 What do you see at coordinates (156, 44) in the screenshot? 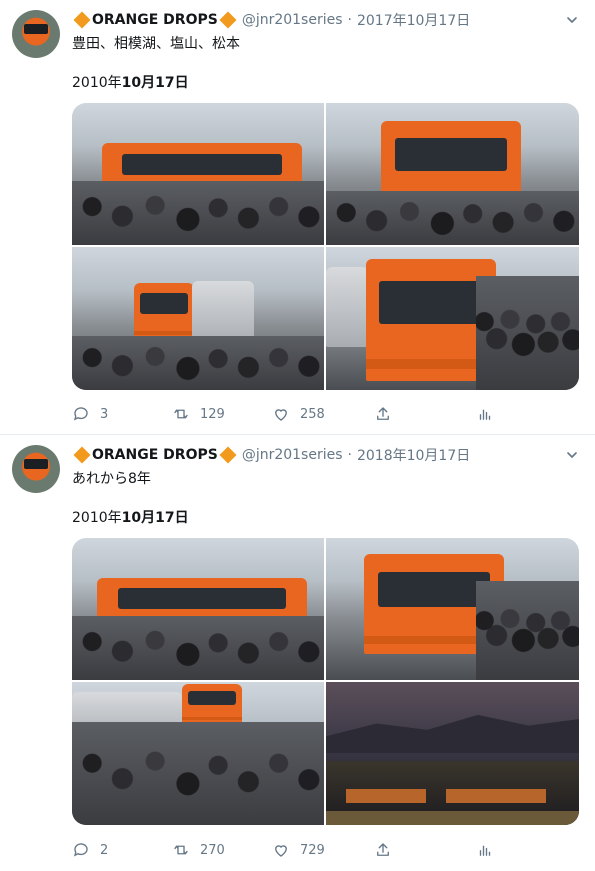
I see `tweet-text: 豊田、相模湖、塩山、松本` at bounding box center [156, 44].